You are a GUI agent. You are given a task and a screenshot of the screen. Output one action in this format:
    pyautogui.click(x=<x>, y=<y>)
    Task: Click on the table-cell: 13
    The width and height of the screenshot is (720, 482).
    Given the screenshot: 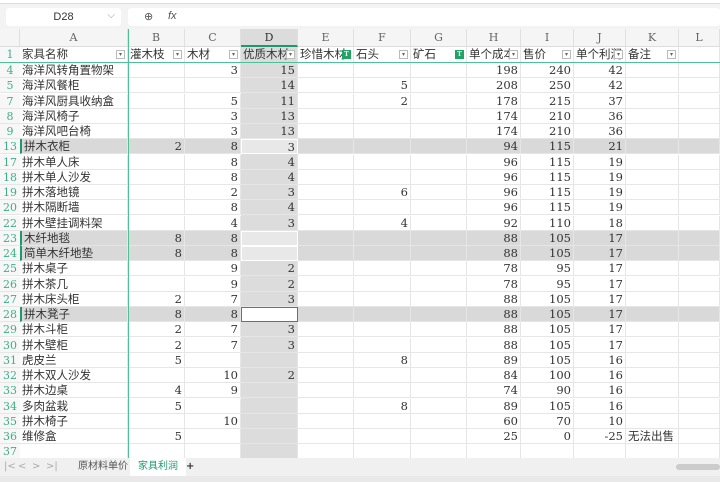 What is the action you would take?
    pyautogui.click(x=269, y=131)
    